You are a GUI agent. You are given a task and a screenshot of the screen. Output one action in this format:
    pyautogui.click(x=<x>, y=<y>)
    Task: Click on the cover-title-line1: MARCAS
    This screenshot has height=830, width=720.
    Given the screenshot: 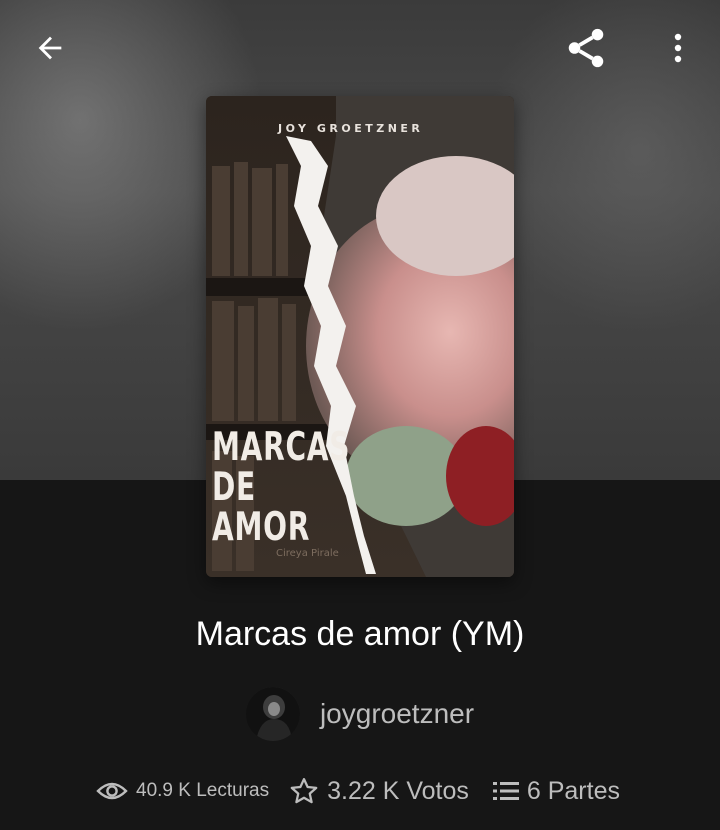 What is the action you would take?
    pyautogui.click(x=281, y=447)
    